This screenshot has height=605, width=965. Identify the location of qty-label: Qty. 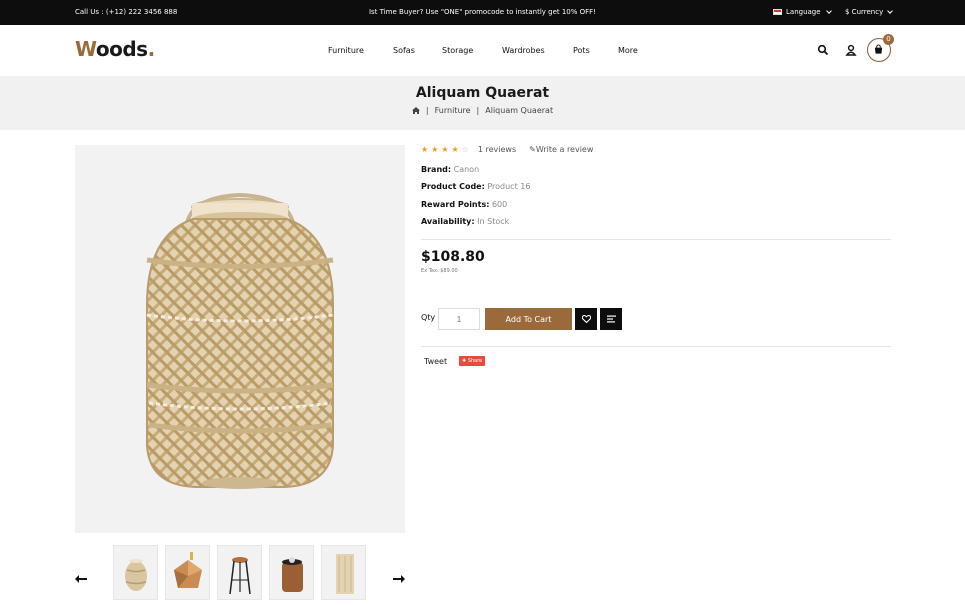
(428, 317).